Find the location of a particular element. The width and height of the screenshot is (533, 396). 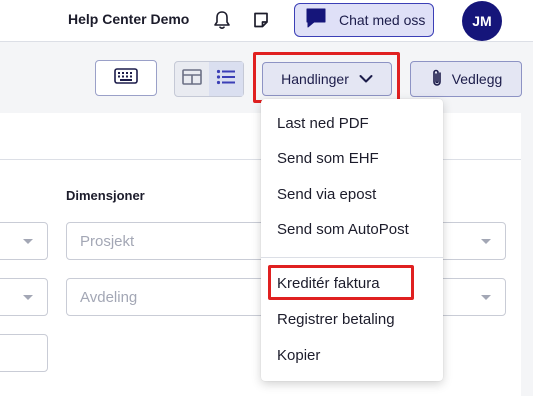

chat-button: Chat med oss is located at coordinates (364, 20).